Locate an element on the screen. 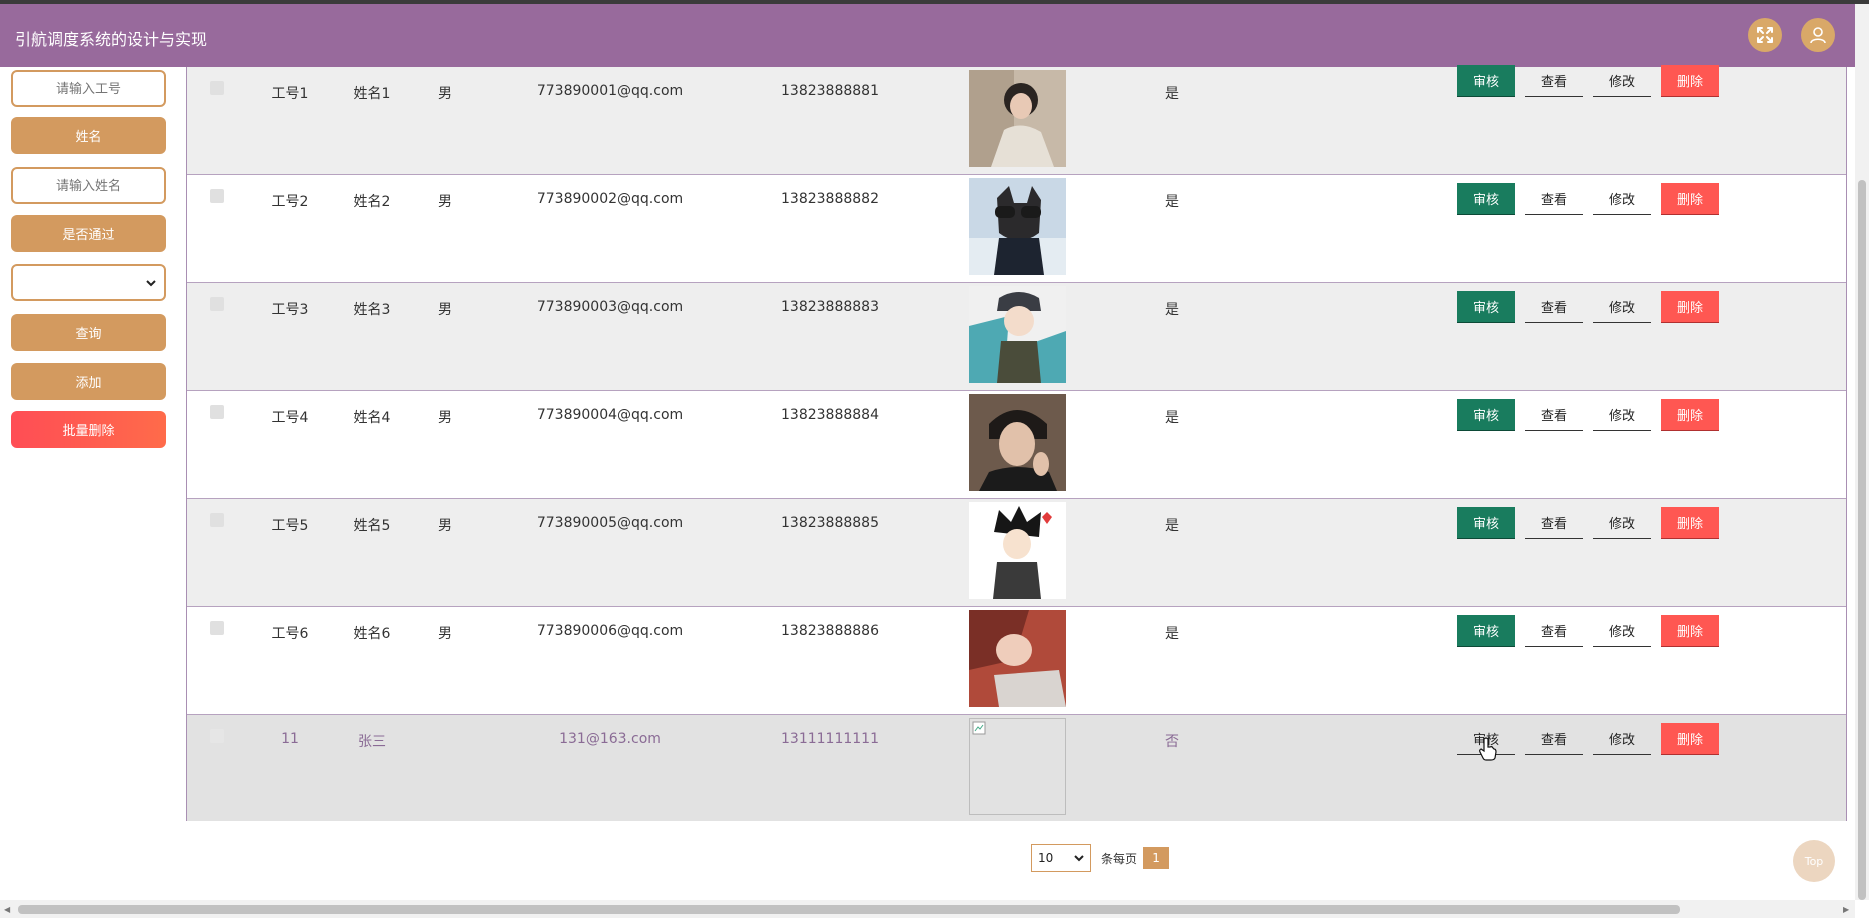 The width and height of the screenshot is (1869, 918). passed-select is located at coordinates (88, 282).